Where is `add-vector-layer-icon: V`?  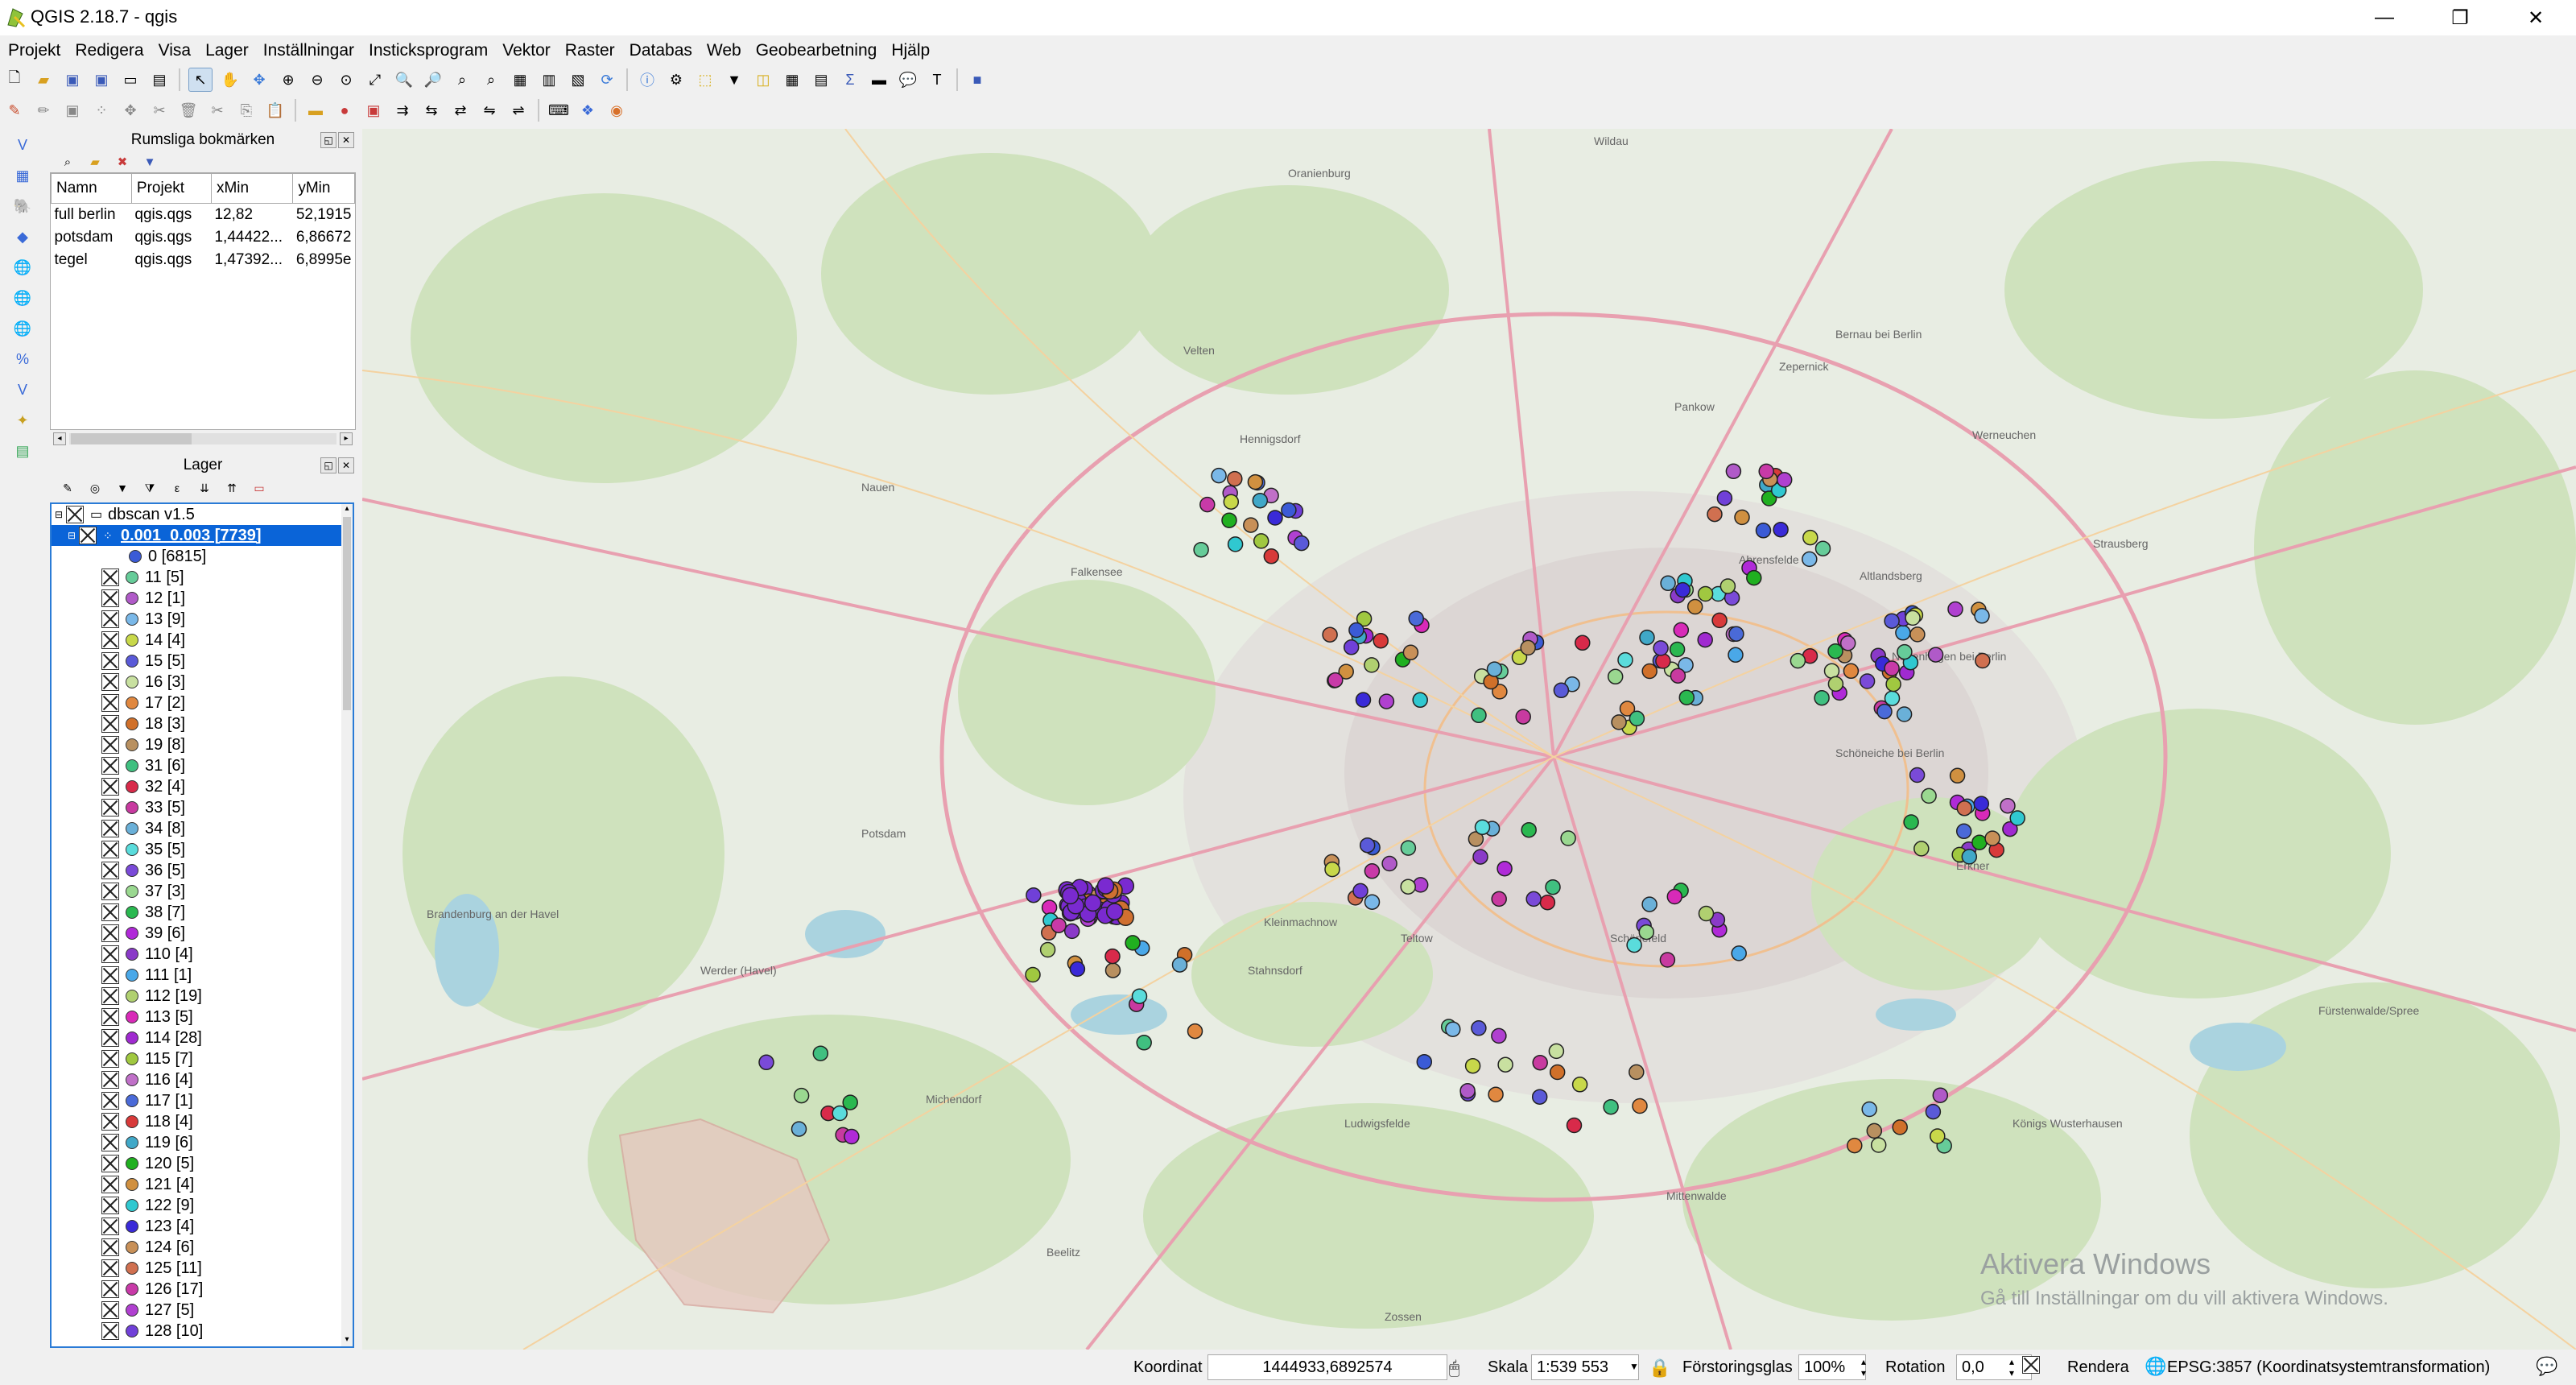 add-vector-layer-icon: V is located at coordinates (22, 145).